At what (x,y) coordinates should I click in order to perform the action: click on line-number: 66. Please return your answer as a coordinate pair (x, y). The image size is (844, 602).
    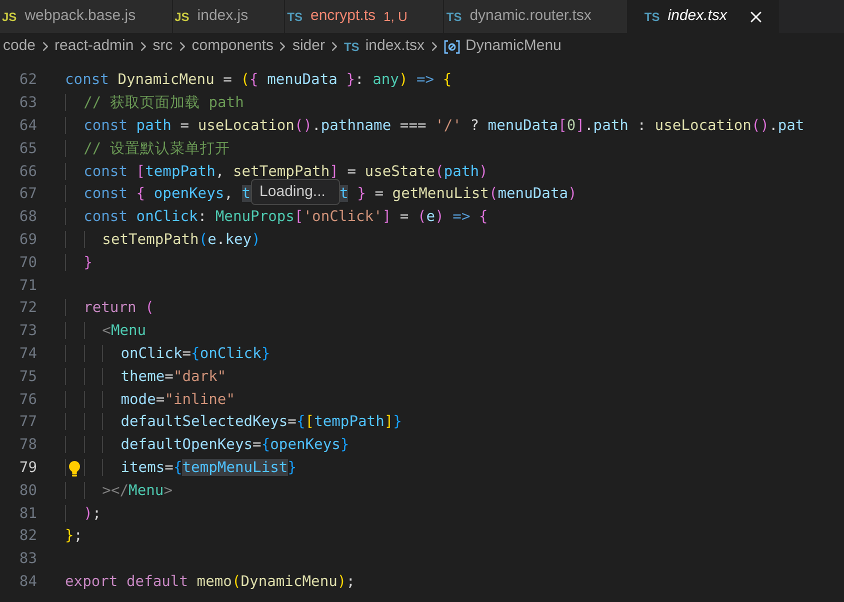
    Looking at the image, I should click on (27, 172).